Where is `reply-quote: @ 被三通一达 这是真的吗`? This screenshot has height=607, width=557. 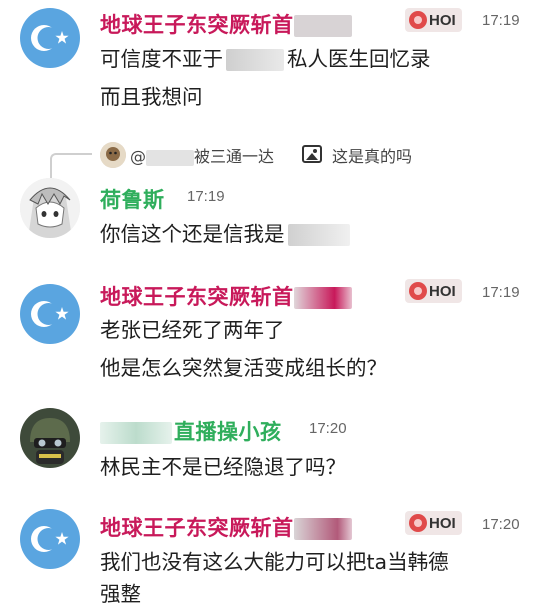
reply-quote: @ 被三通一达 这是真的吗 is located at coordinates (270, 156).